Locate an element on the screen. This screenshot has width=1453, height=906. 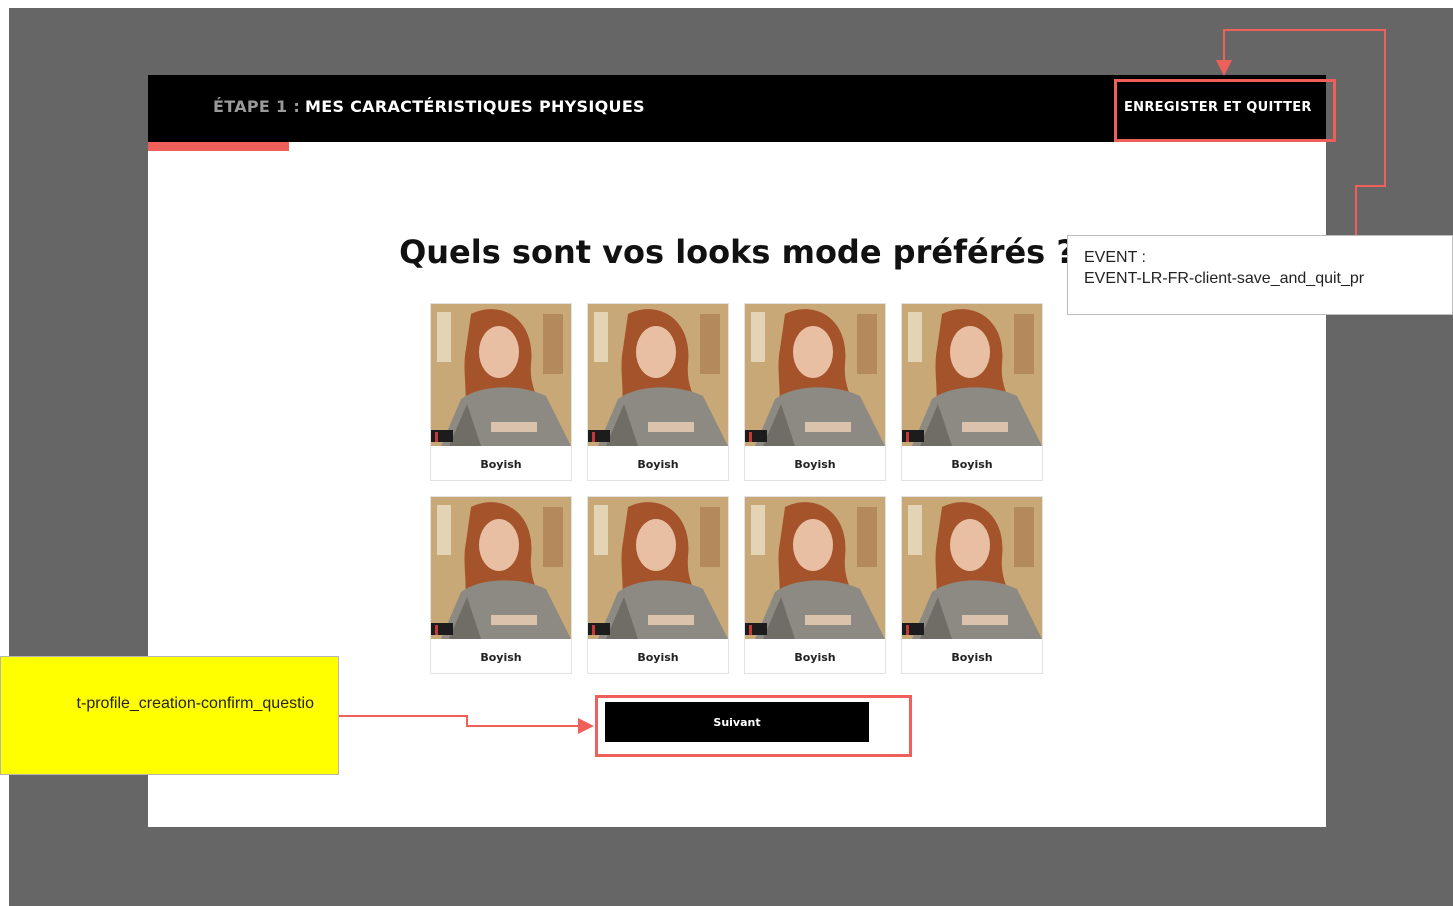
event-note-heading: EVENT : is located at coordinates (1115, 257).